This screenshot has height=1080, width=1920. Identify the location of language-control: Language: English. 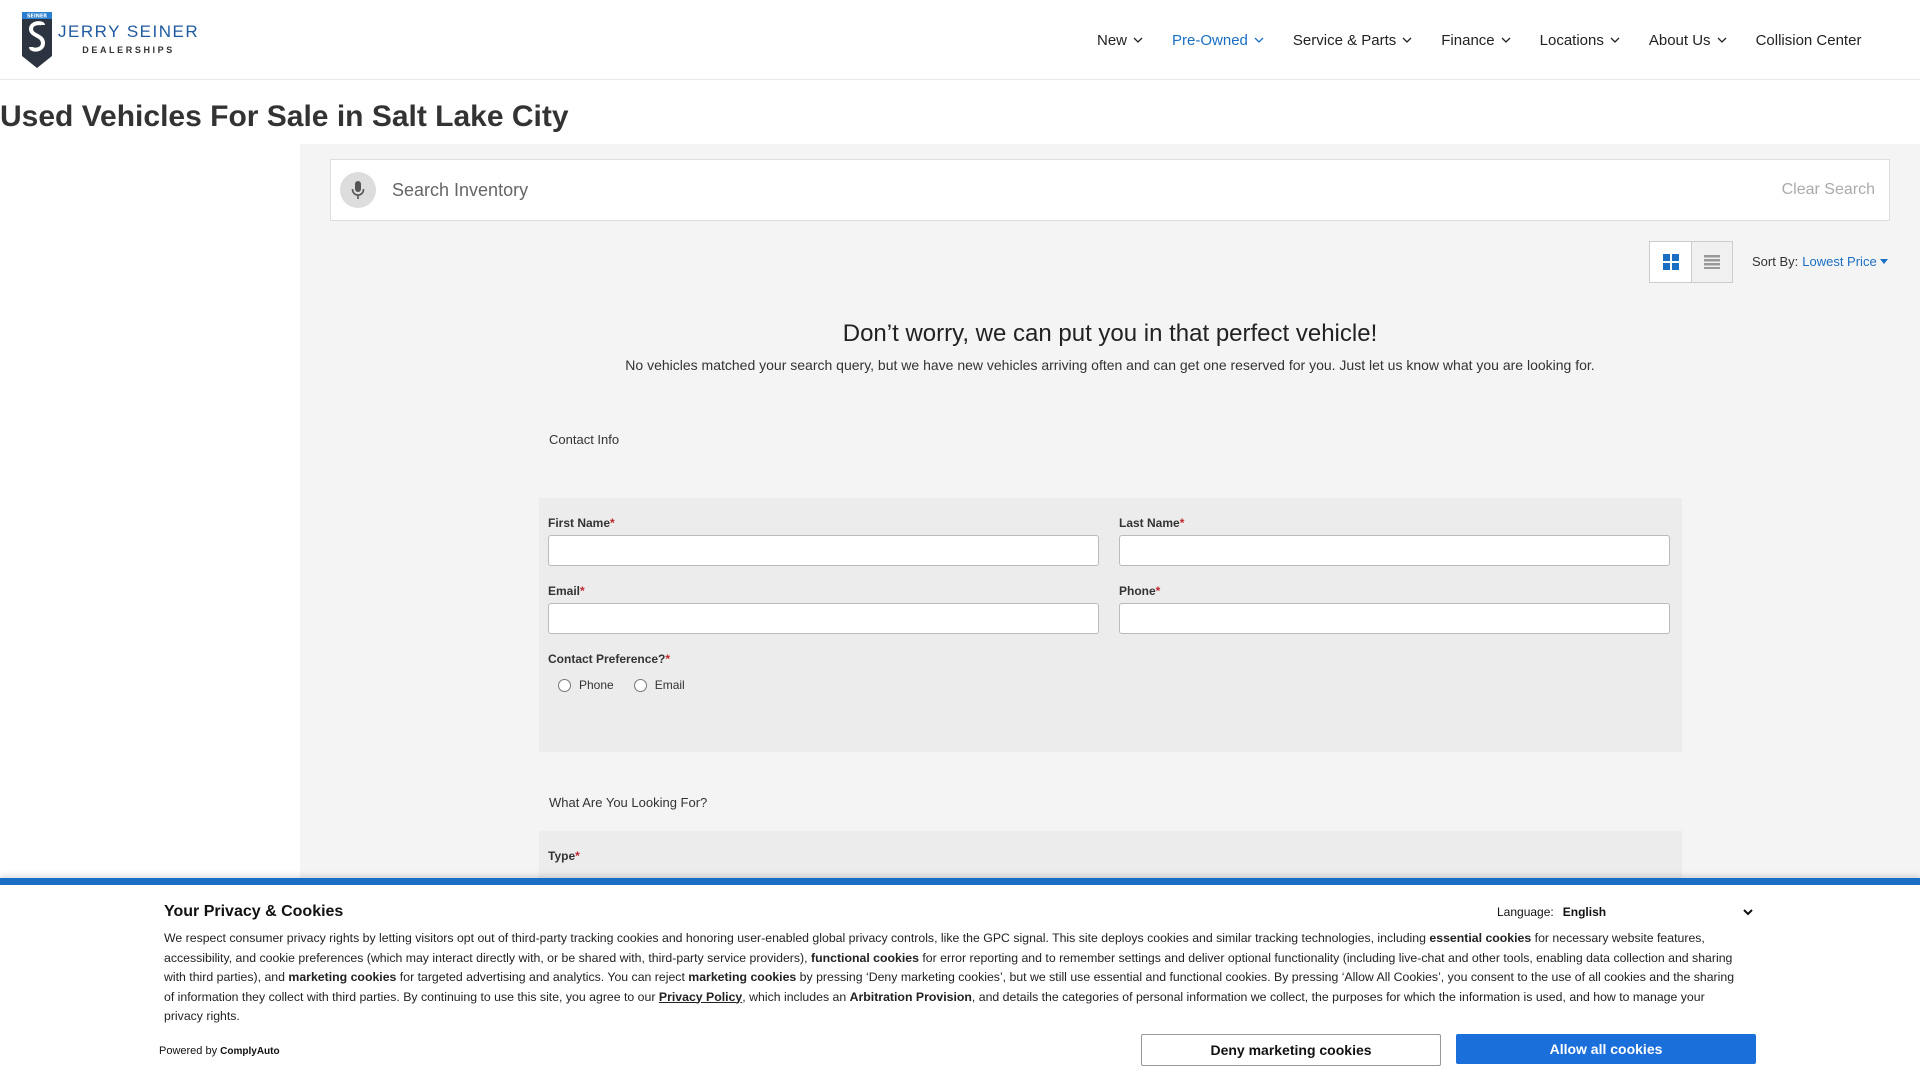
(1625, 912).